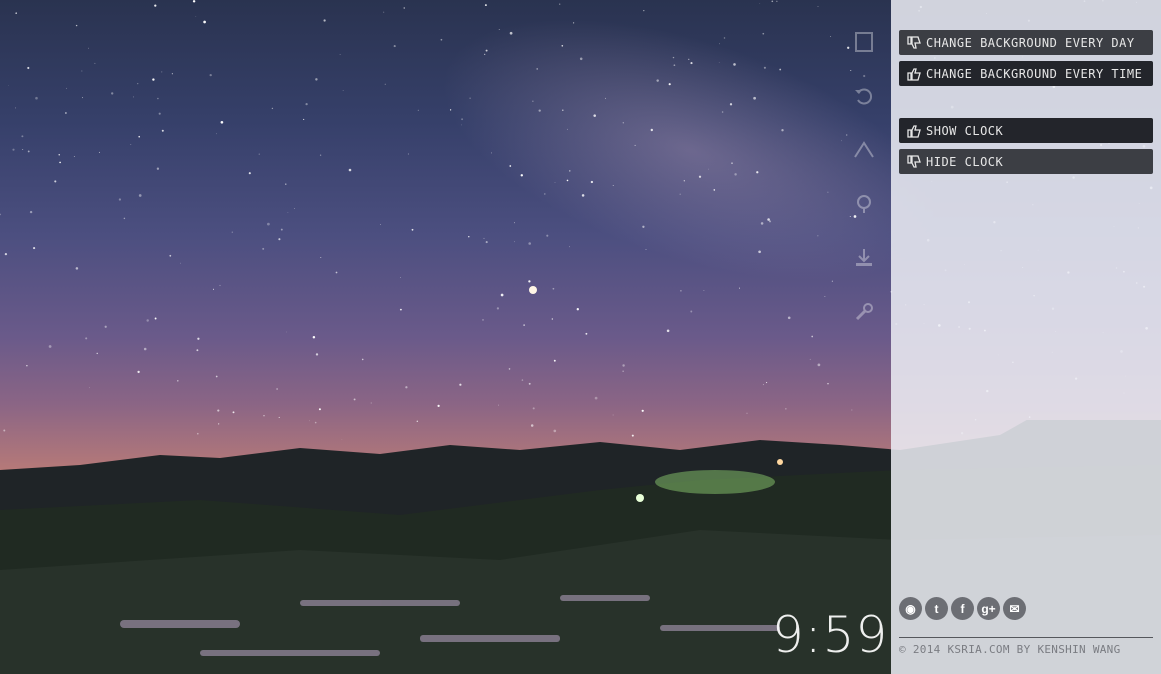  What do you see at coordinates (910, 608) in the screenshot?
I see `weibo-icon: ◉` at bounding box center [910, 608].